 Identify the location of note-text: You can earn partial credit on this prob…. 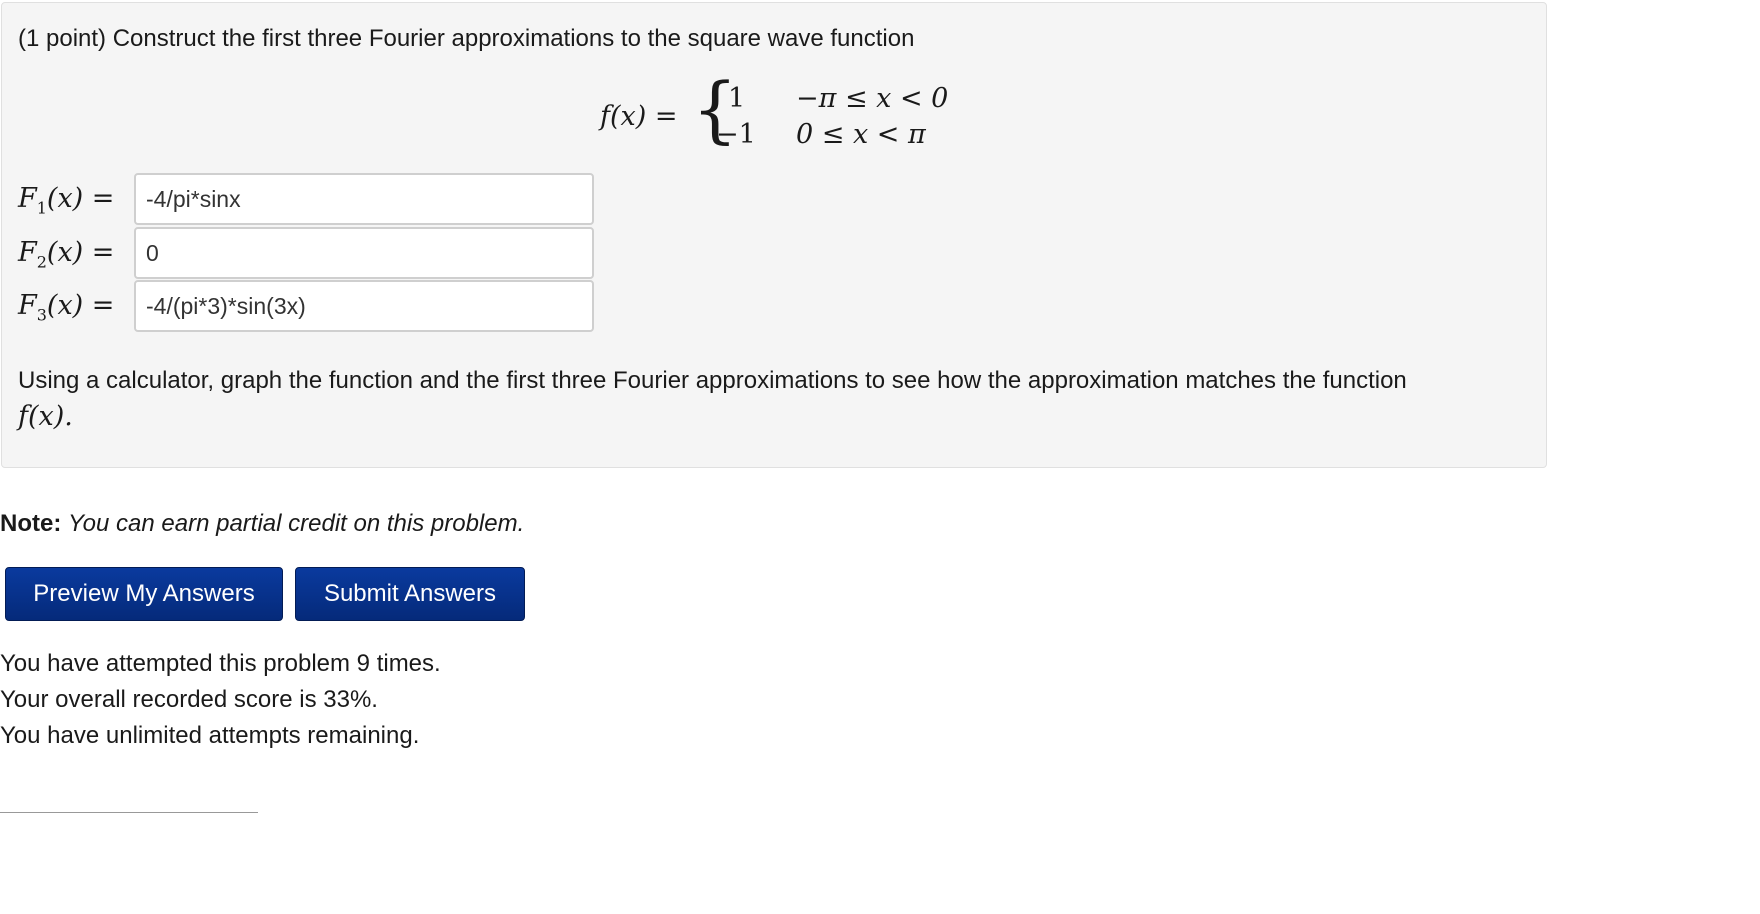
(296, 523).